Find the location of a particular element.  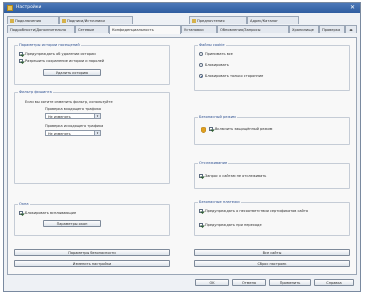

option-label: Разрешить сохранение истории и паролей is located at coordinates (65, 61).